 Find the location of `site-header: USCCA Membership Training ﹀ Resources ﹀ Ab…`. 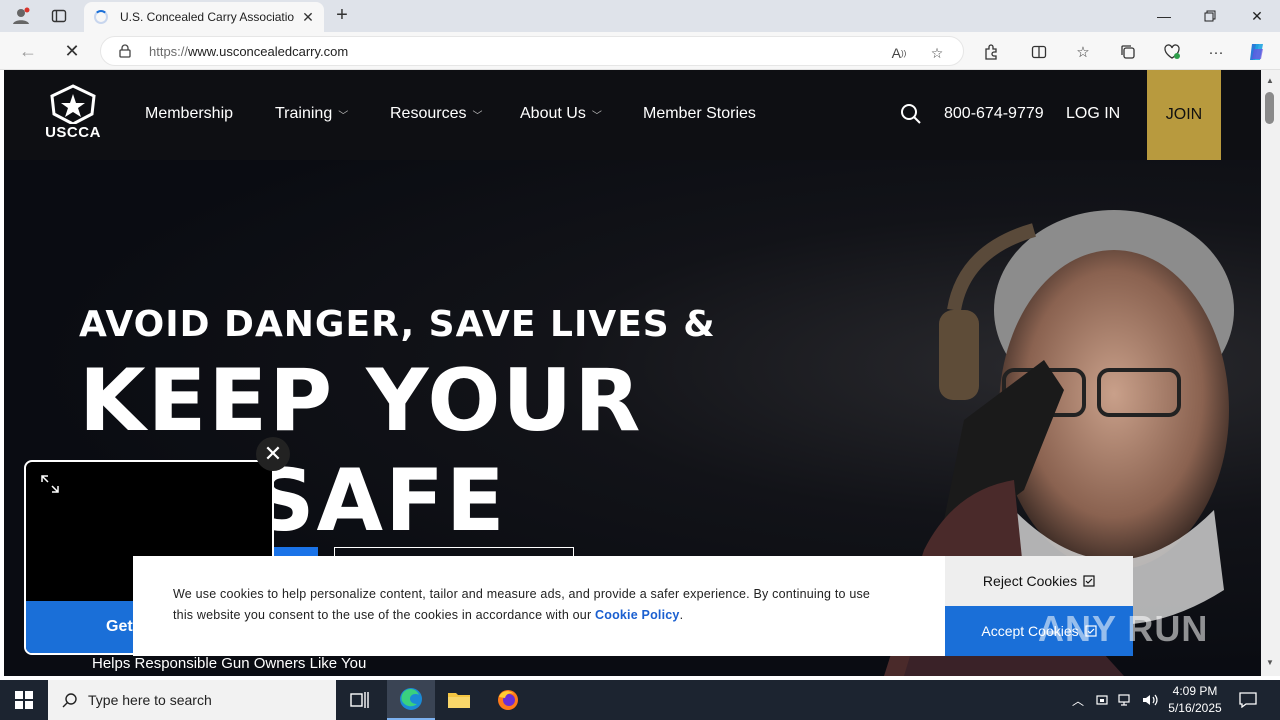

site-header: USCCA Membership Training ﹀ Resources ﹀ Ab… is located at coordinates (632, 115).